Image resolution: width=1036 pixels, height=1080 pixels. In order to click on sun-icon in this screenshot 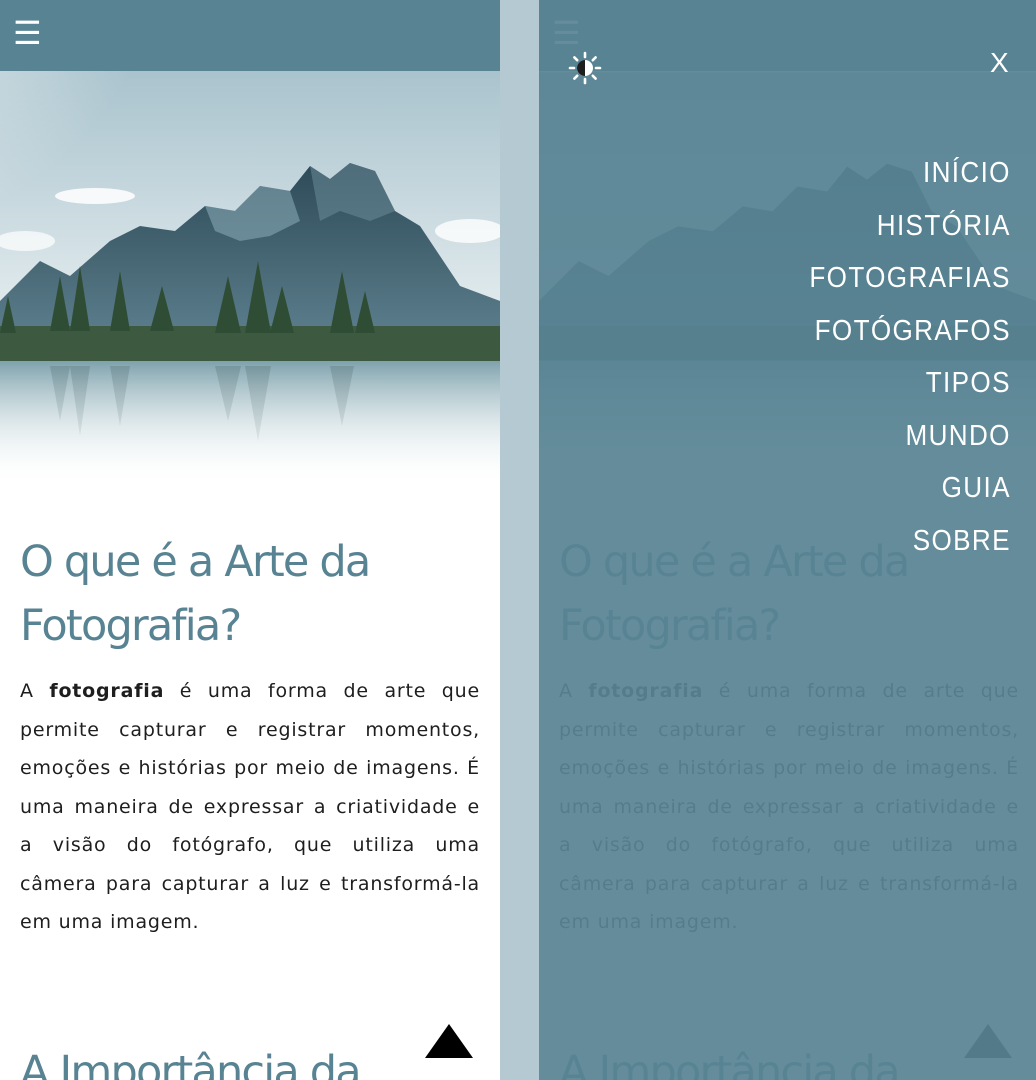, I will do `click(585, 68)`.